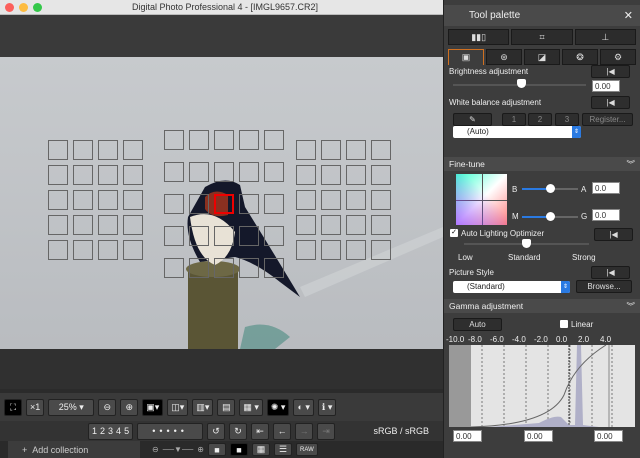 This screenshot has width=640, height=458. I want to click on tab-lens: ▮▮▯, so click(479, 37).